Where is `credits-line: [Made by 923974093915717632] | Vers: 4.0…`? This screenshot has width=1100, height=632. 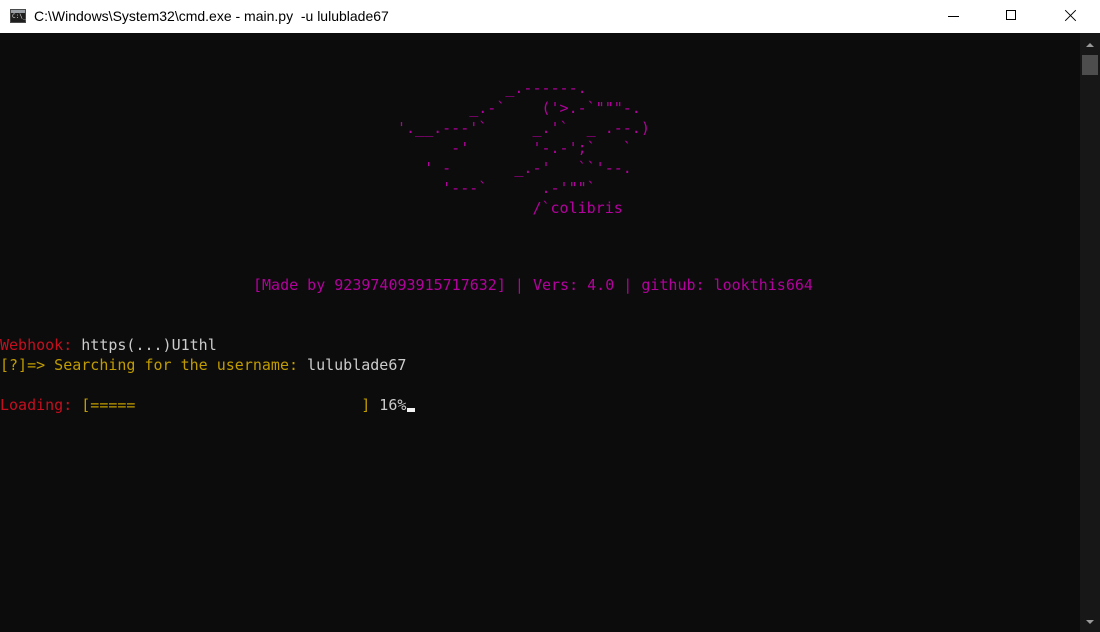
credits-line: [Made by 923974093915717632] | Vers: 4.0… is located at coordinates (533, 285).